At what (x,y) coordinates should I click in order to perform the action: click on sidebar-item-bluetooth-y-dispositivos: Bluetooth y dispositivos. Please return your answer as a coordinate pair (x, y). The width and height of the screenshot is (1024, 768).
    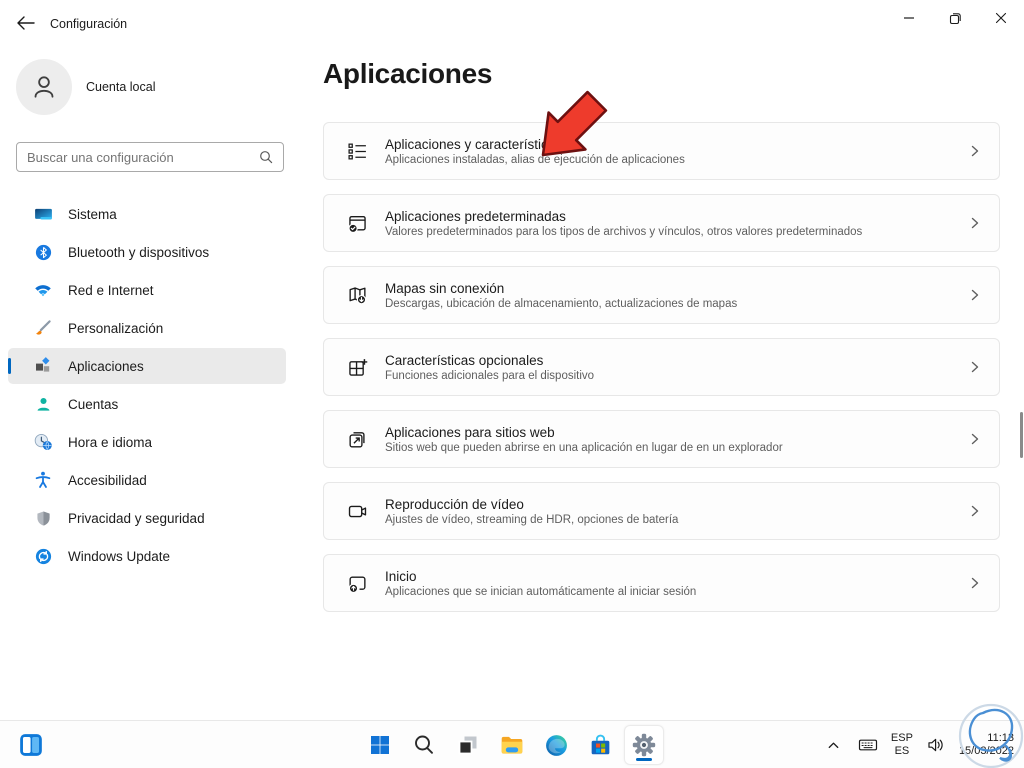
    Looking at the image, I should click on (147, 252).